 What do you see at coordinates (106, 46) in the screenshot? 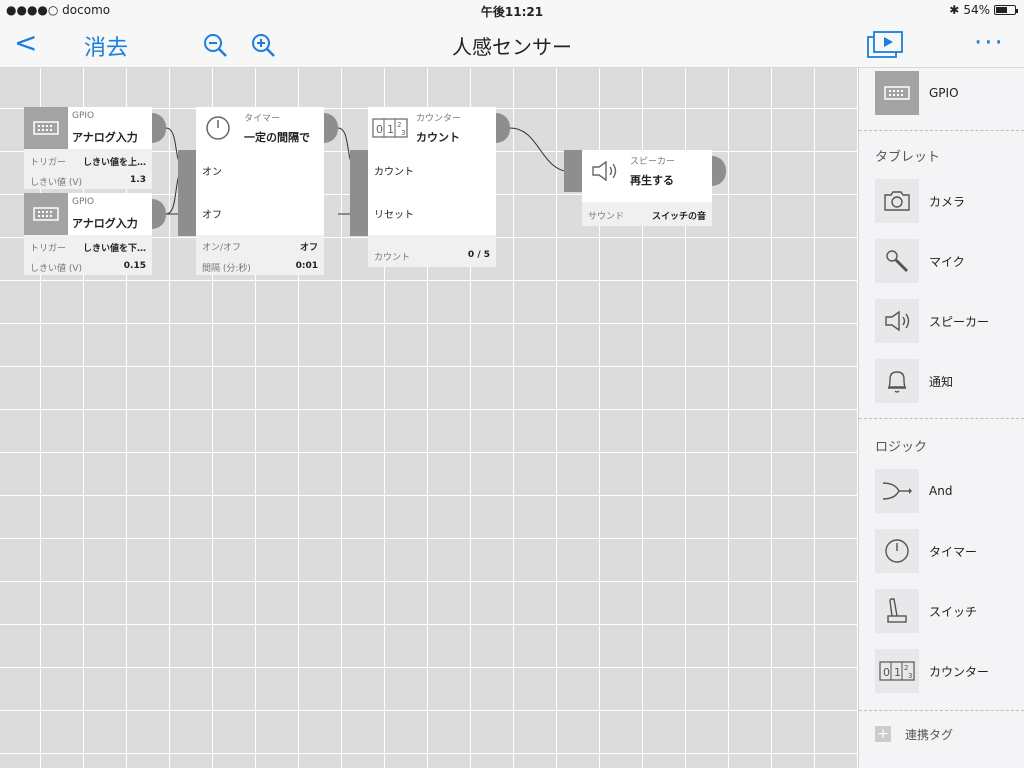
I see `clear-button: 消去` at bounding box center [106, 46].